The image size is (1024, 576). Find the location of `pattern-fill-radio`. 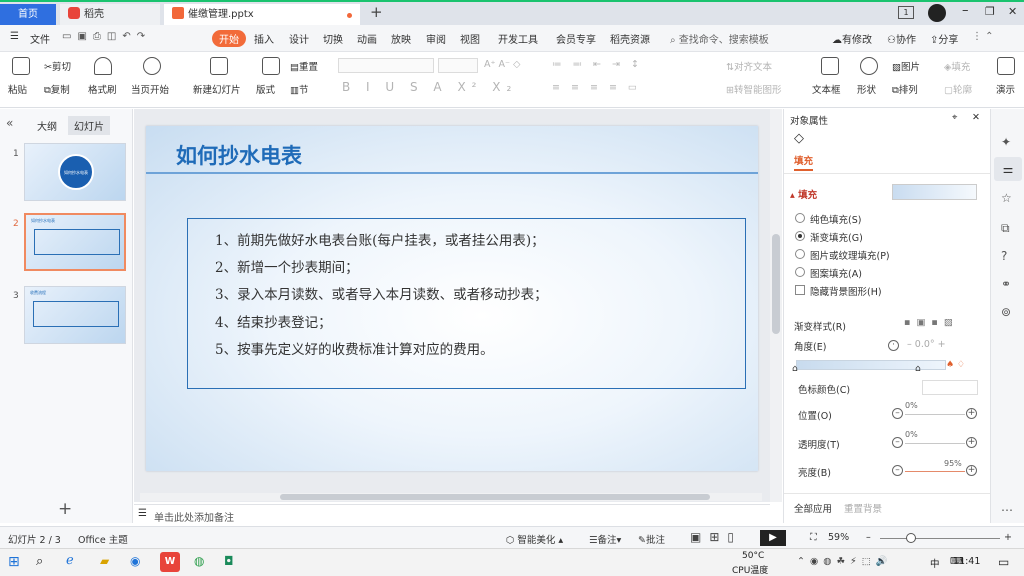

pattern-fill-radio is located at coordinates (800, 272).